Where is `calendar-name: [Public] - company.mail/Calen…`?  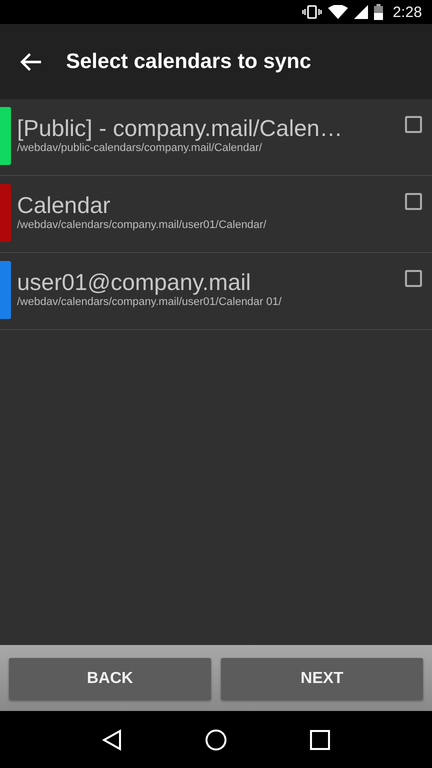
calendar-name: [Public] - company.mail/Calen… is located at coordinates (180, 128).